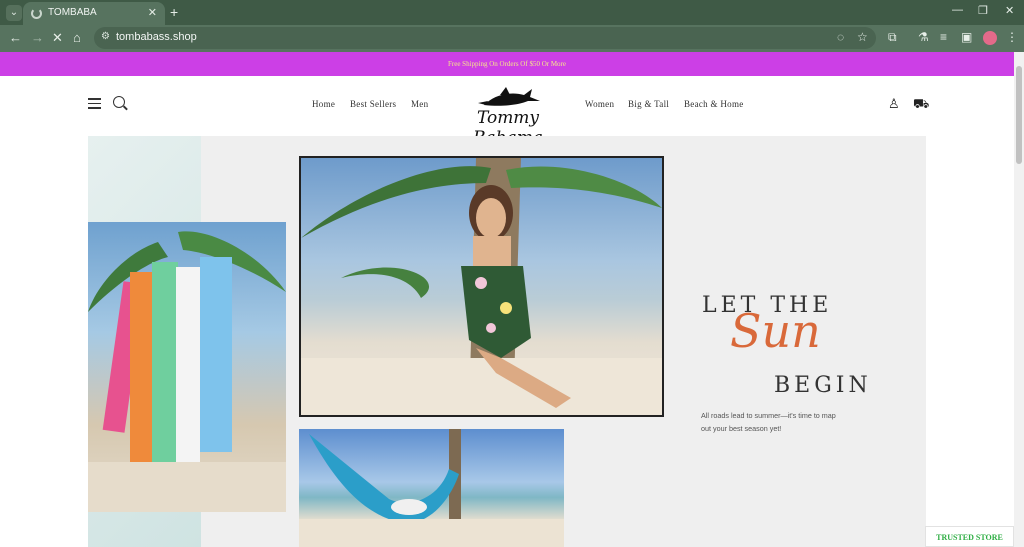 The height and width of the screenshot is (547, 1024). What do you see at coordinates (923, 37) in the screenshot?
I see `labs-flask-icon: ⚗` at bounding box center [923, 37].